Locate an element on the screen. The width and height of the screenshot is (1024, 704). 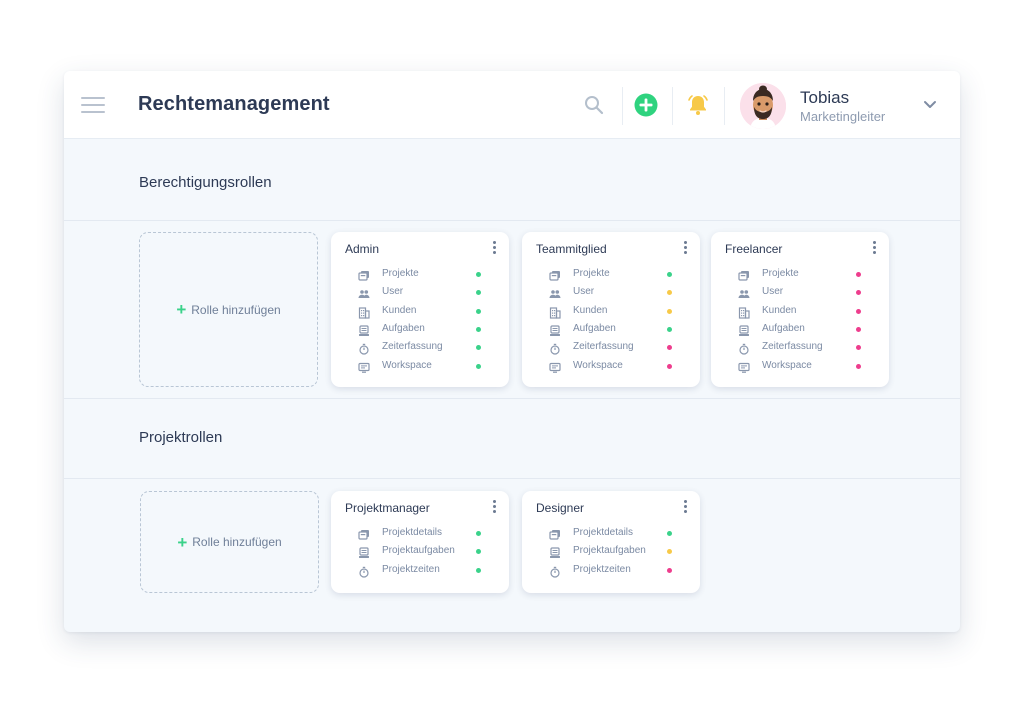
role-title: Freelancer is located at coordinates (754, 249).